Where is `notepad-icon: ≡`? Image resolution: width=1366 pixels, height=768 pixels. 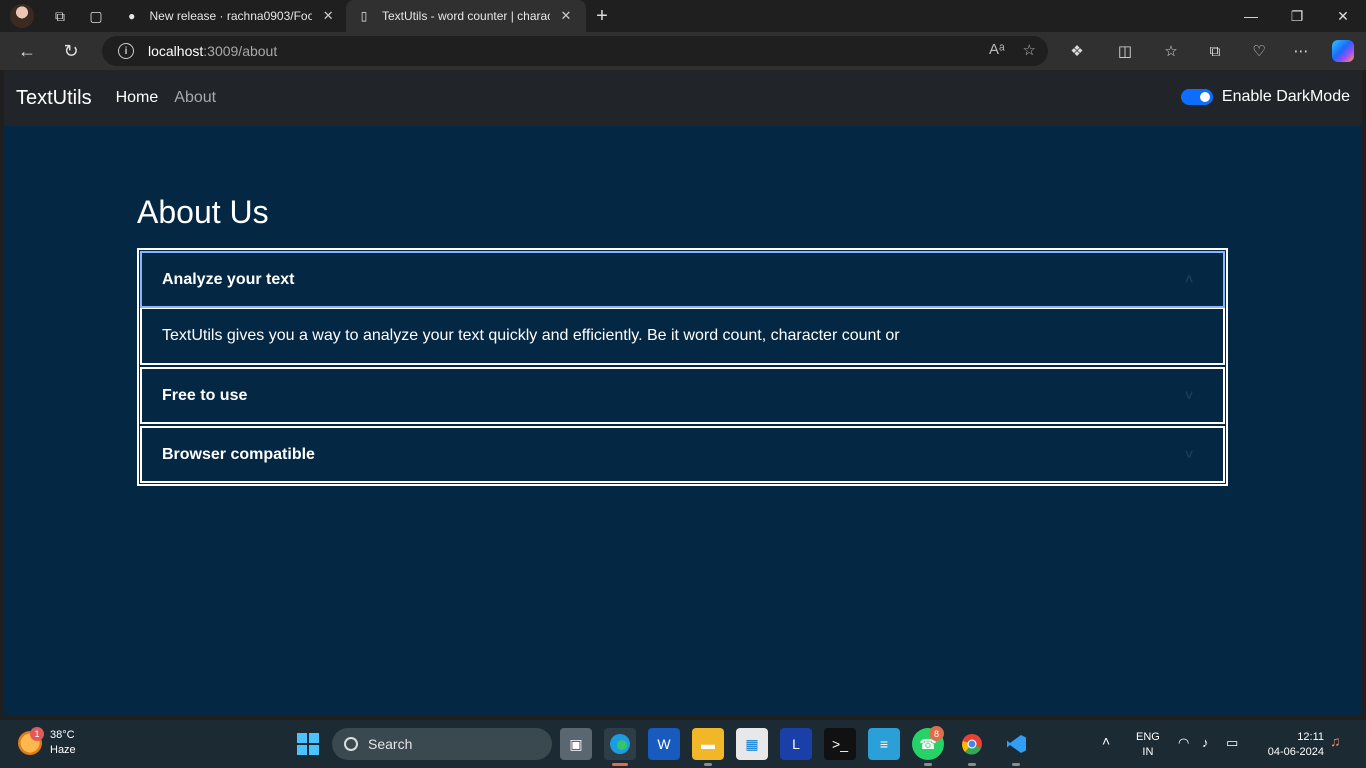 notepad-icon: ≡ is located at coordinates (884, 744).